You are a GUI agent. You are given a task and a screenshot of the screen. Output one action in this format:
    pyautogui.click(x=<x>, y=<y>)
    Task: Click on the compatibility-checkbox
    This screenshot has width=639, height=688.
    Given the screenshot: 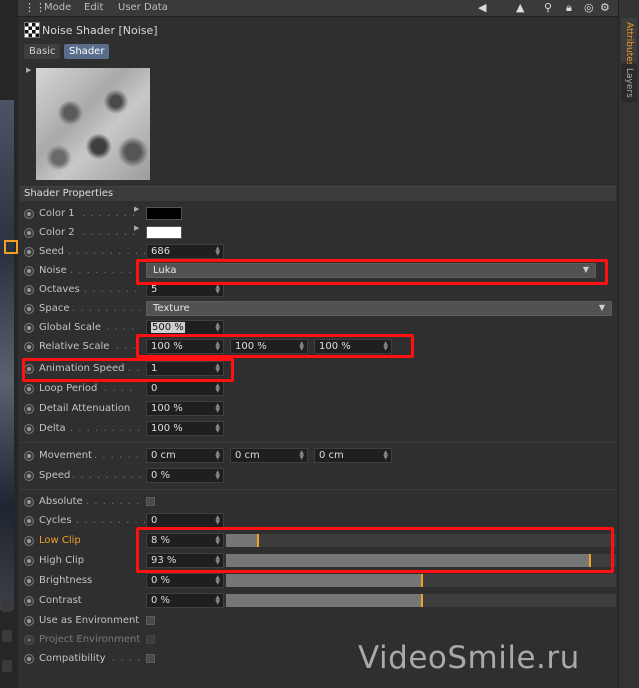 What is the action you would take?
    pyautogui.click(x=150, y=658)
    